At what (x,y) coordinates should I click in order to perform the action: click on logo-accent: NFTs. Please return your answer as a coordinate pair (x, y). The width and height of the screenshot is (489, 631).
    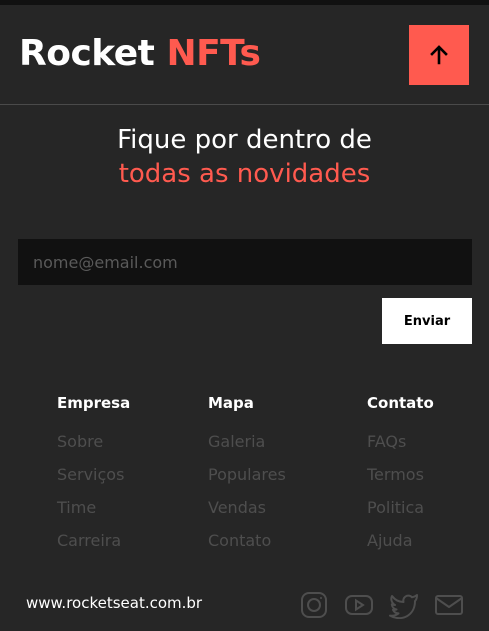
    Looking at the image, I should click on (213, 53).